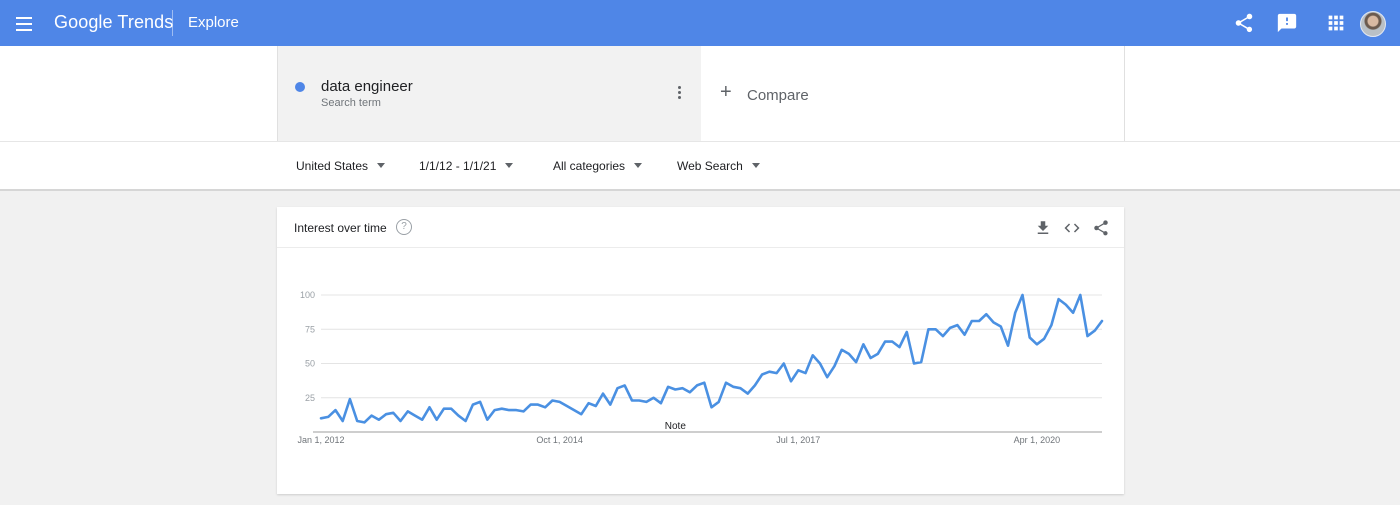 This screenshot has height=505, width=1400. What do you see at coordinates (26, 23) in the screenshot?
I see `menu-icon` at bounding box center [26, 23].